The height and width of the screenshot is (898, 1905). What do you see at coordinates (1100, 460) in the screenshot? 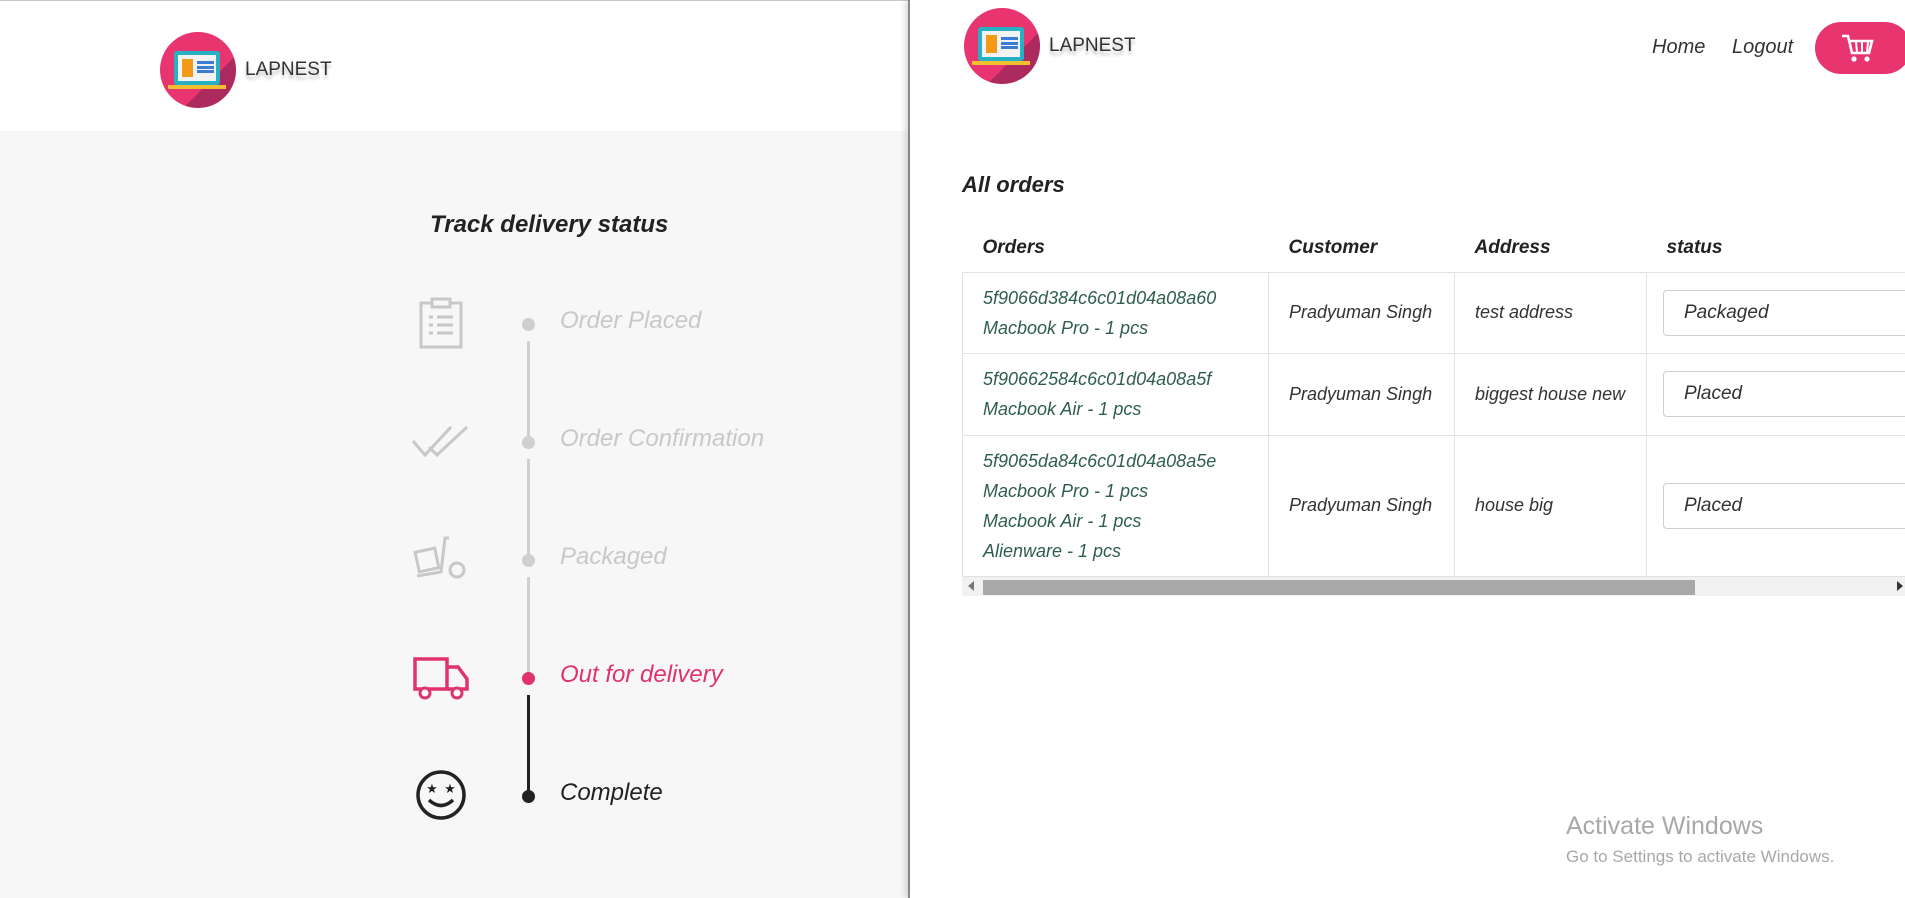
I see `order-id: 5f9065da84c6c01d04a08a5e` at bounding box center [1100, 460].